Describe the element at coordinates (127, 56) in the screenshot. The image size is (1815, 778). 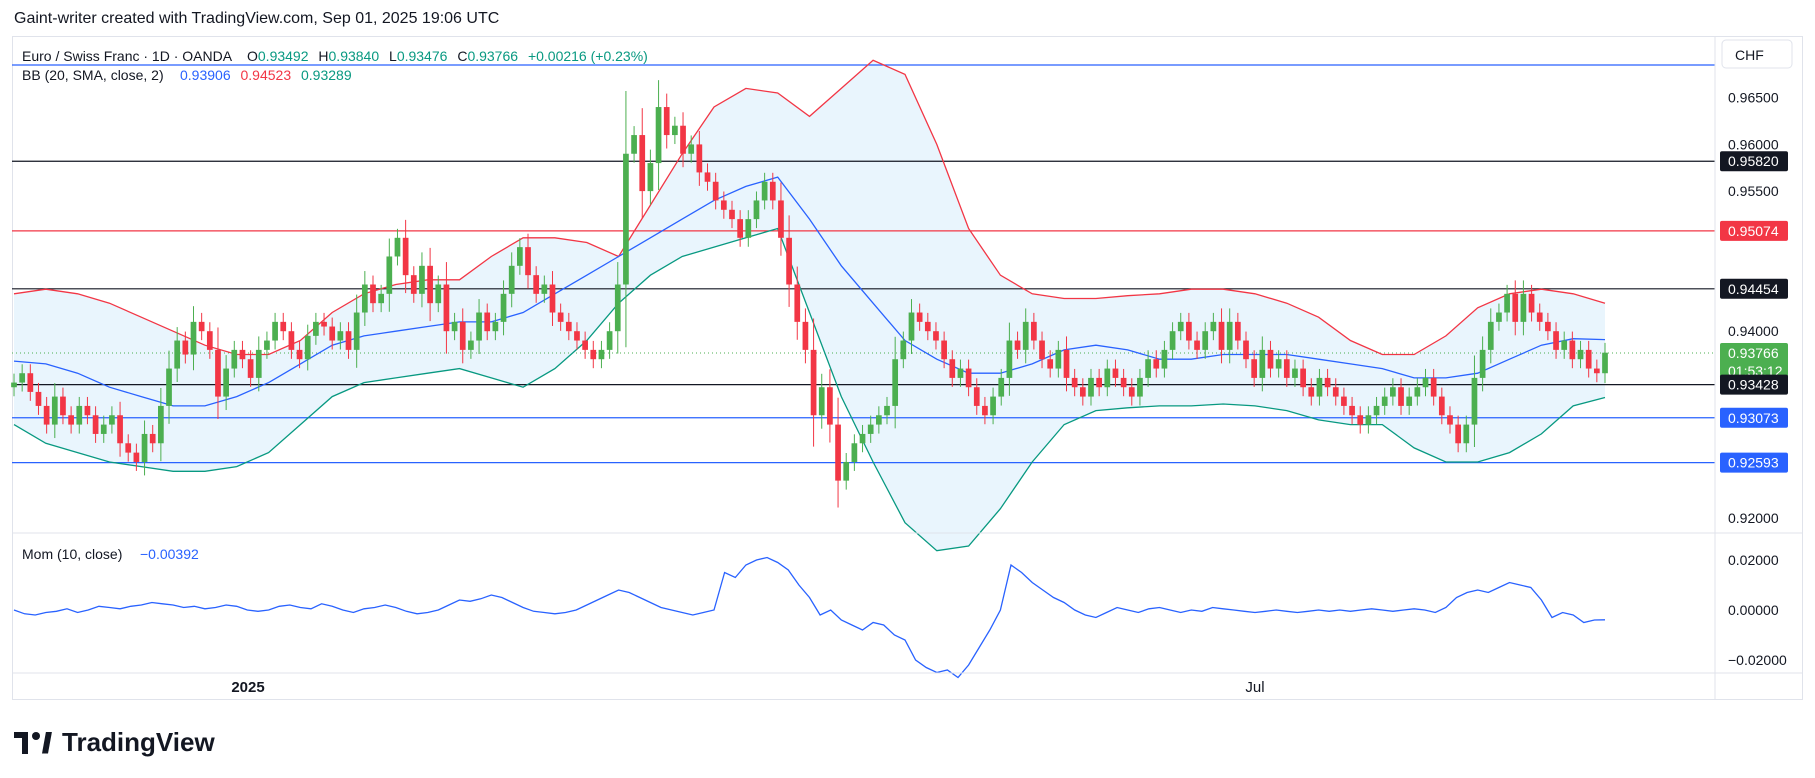
I see `legend-symbol: Euro / Swiss Franc · 1D · OANDA` at that location.